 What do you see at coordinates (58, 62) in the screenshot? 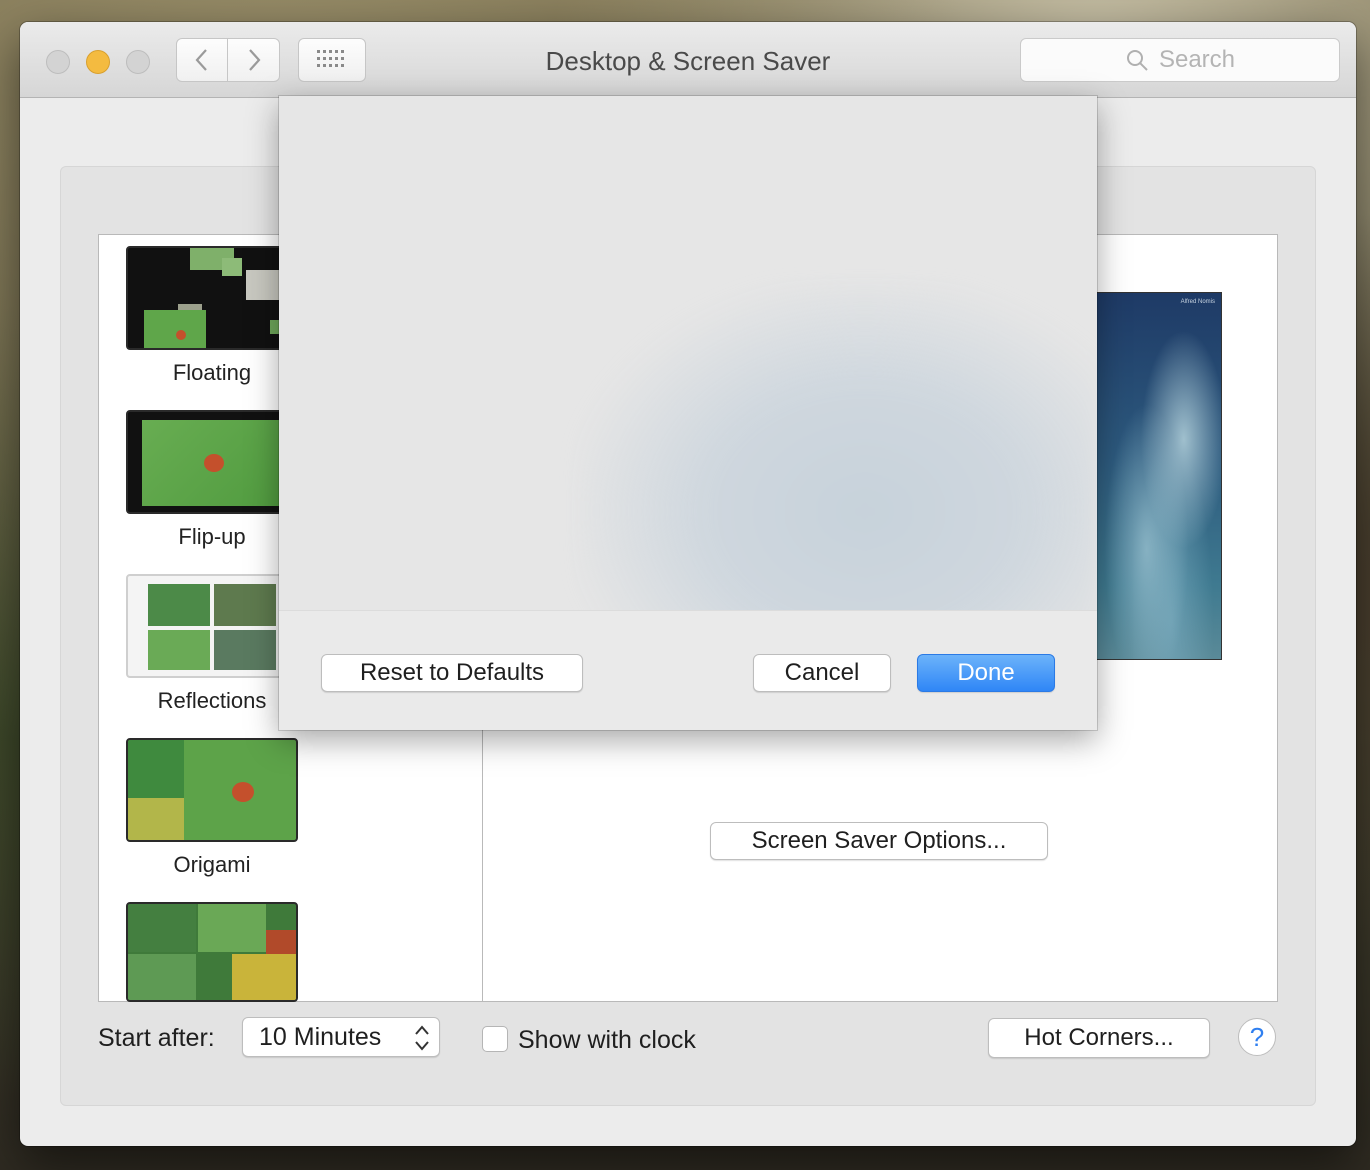
I see `close-window-button` at bounding box center [58, 62].